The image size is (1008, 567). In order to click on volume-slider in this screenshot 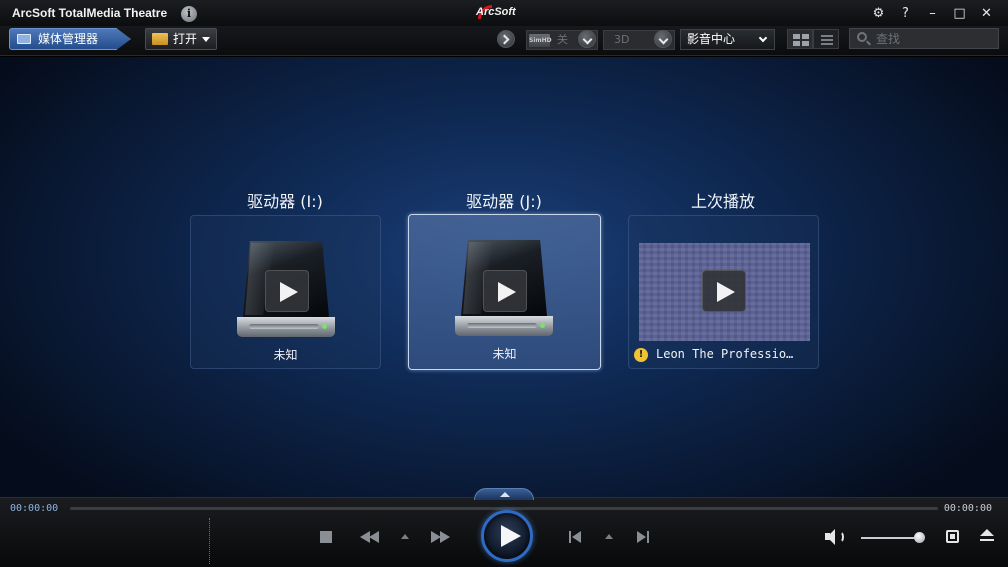, I will do `click(890, 538)`.